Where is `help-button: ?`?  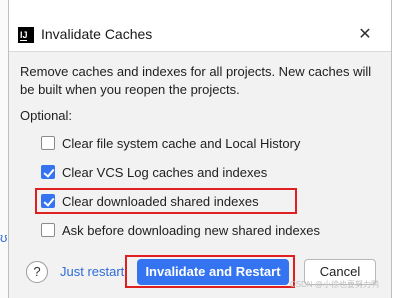
help-button: ? is located at coordinates (37, 272).